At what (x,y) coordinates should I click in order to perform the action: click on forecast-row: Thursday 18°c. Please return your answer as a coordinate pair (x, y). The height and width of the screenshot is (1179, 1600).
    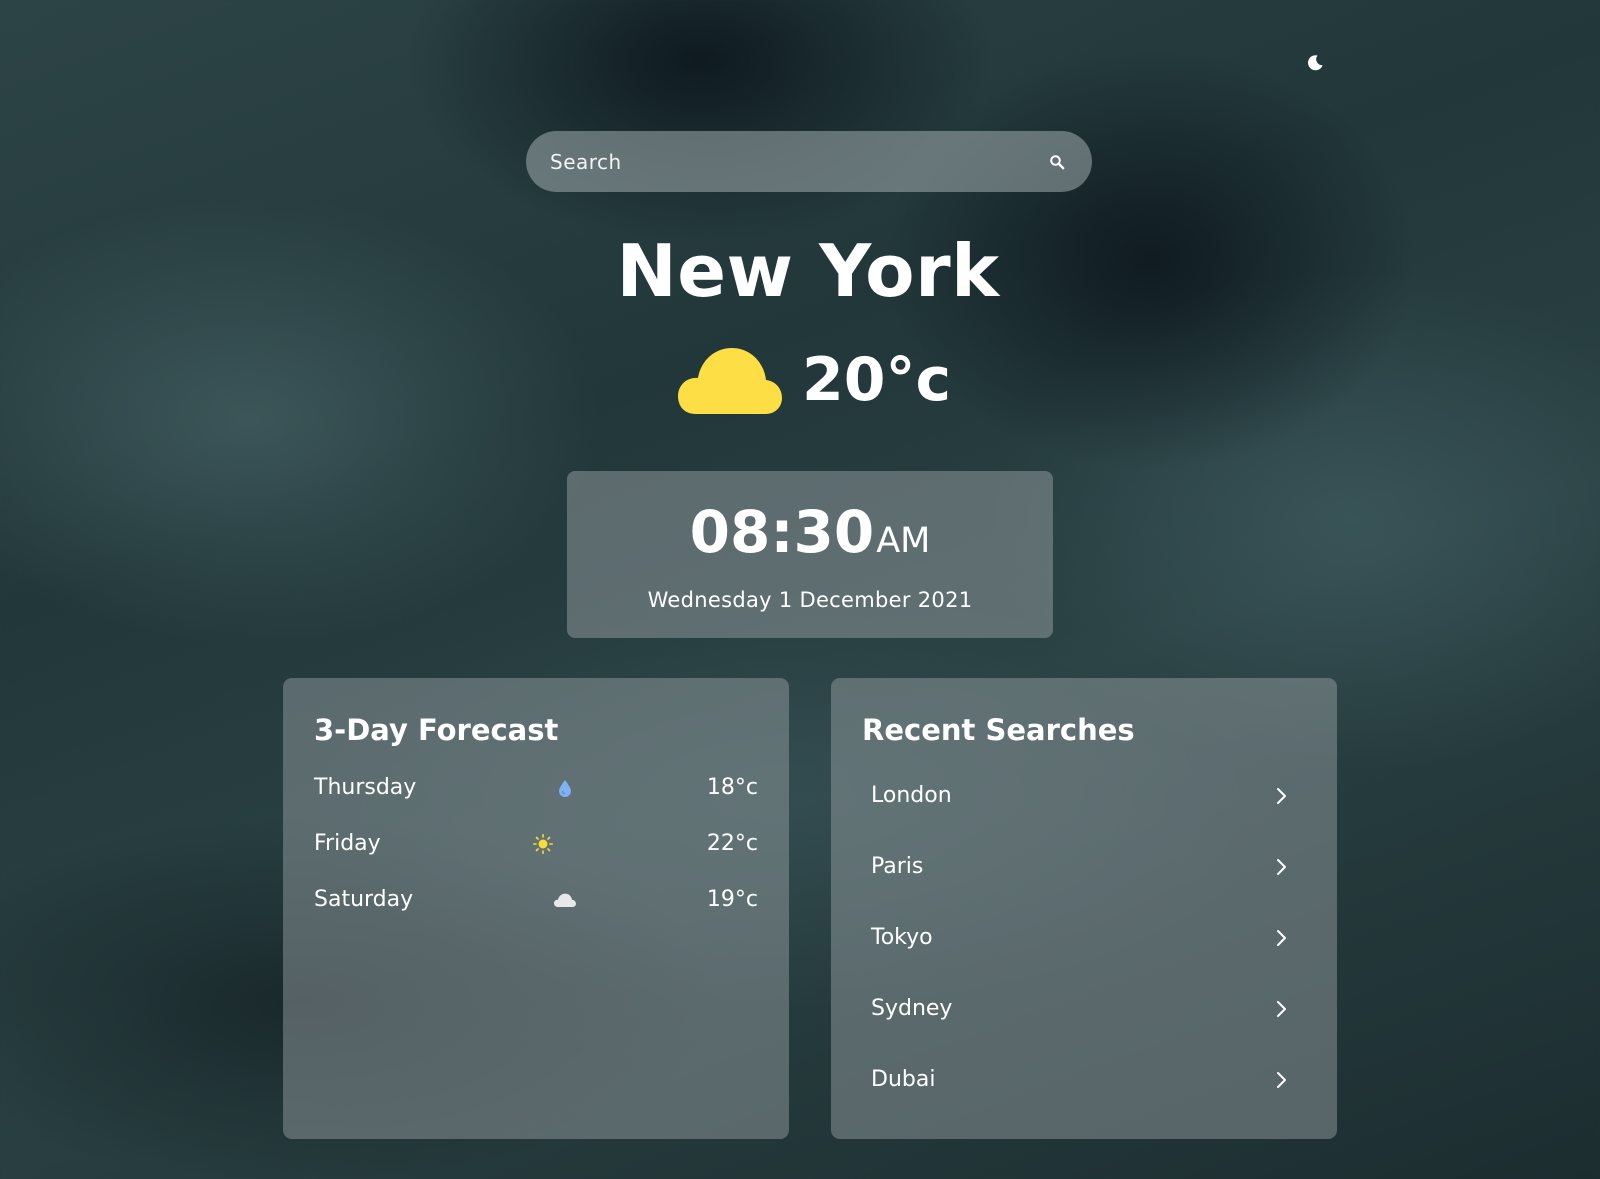
    Looking at the image, I should click on (536, 788).